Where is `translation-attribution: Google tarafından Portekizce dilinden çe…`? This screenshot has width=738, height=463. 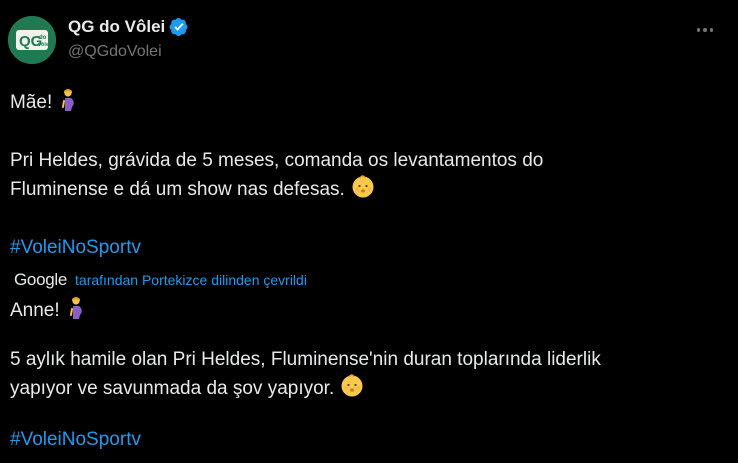
translation-attribution: Google tarafından Portekizce dilinden çe… is located at coordinates (160, 280).